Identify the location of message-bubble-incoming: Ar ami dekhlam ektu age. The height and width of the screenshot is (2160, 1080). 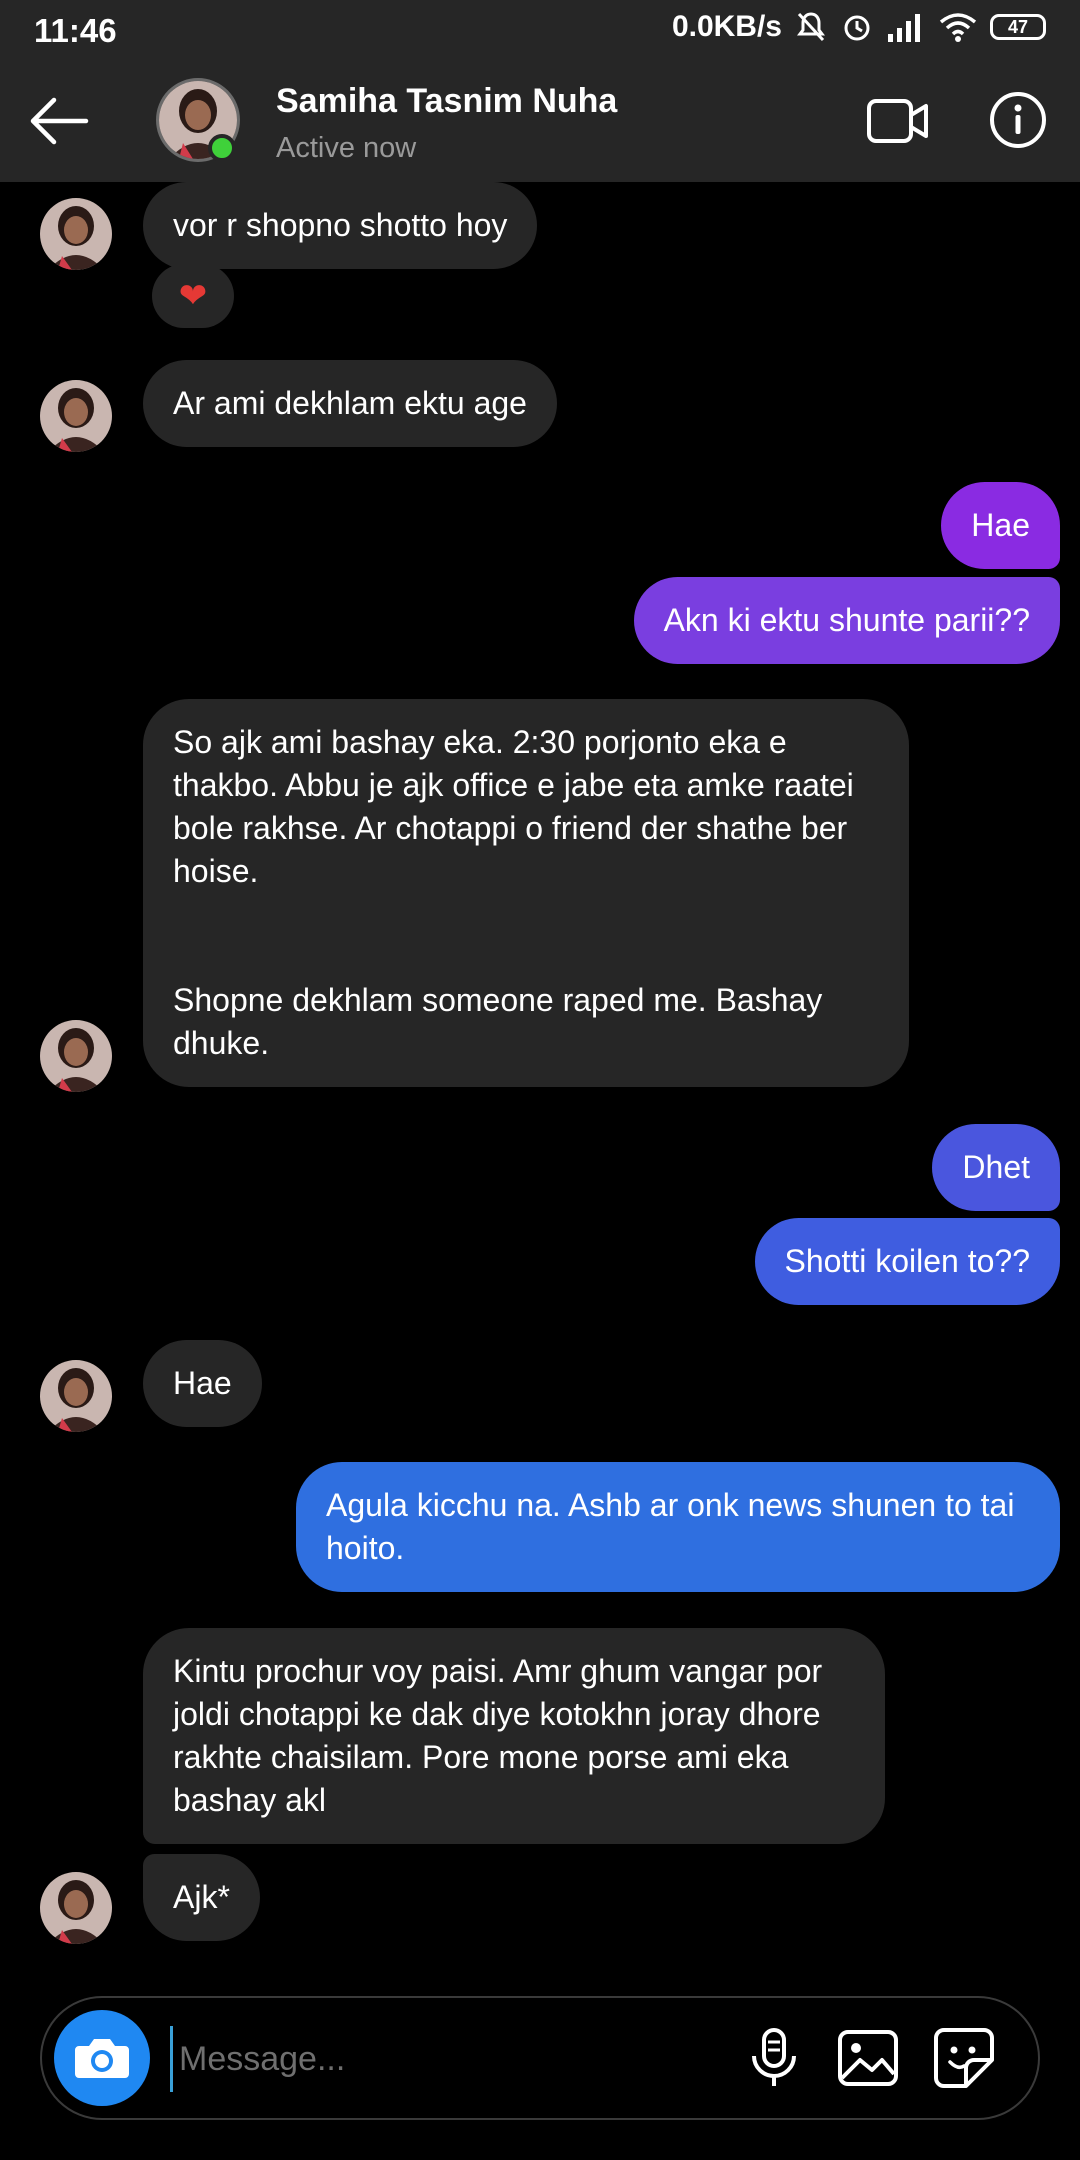
(350, 403).